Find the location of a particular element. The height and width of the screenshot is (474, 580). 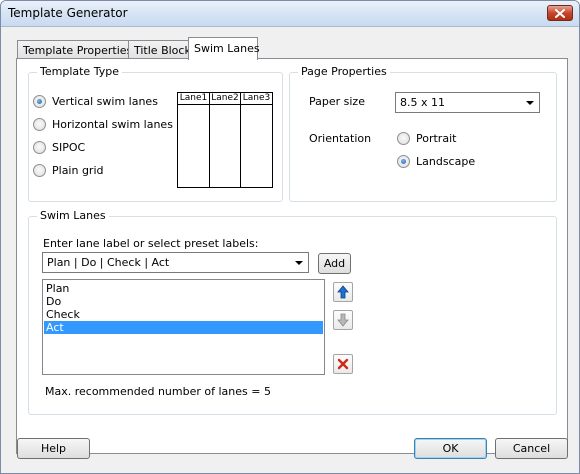

tab-swim-lanes: Swim Lanes is located at coordinates (224, 48).